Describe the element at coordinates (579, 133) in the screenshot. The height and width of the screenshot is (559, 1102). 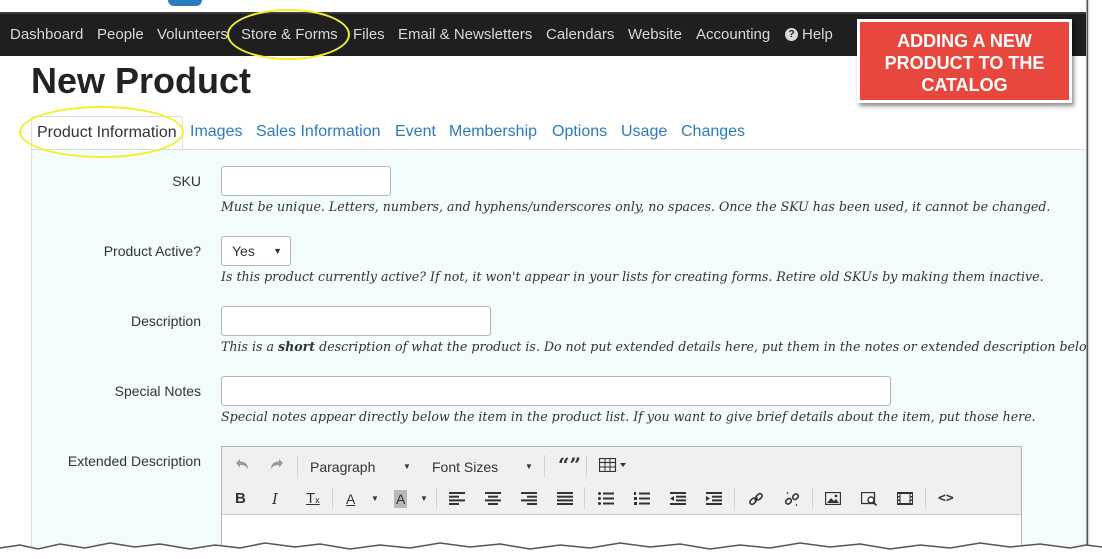
I see `tab-options: Options` at that location.